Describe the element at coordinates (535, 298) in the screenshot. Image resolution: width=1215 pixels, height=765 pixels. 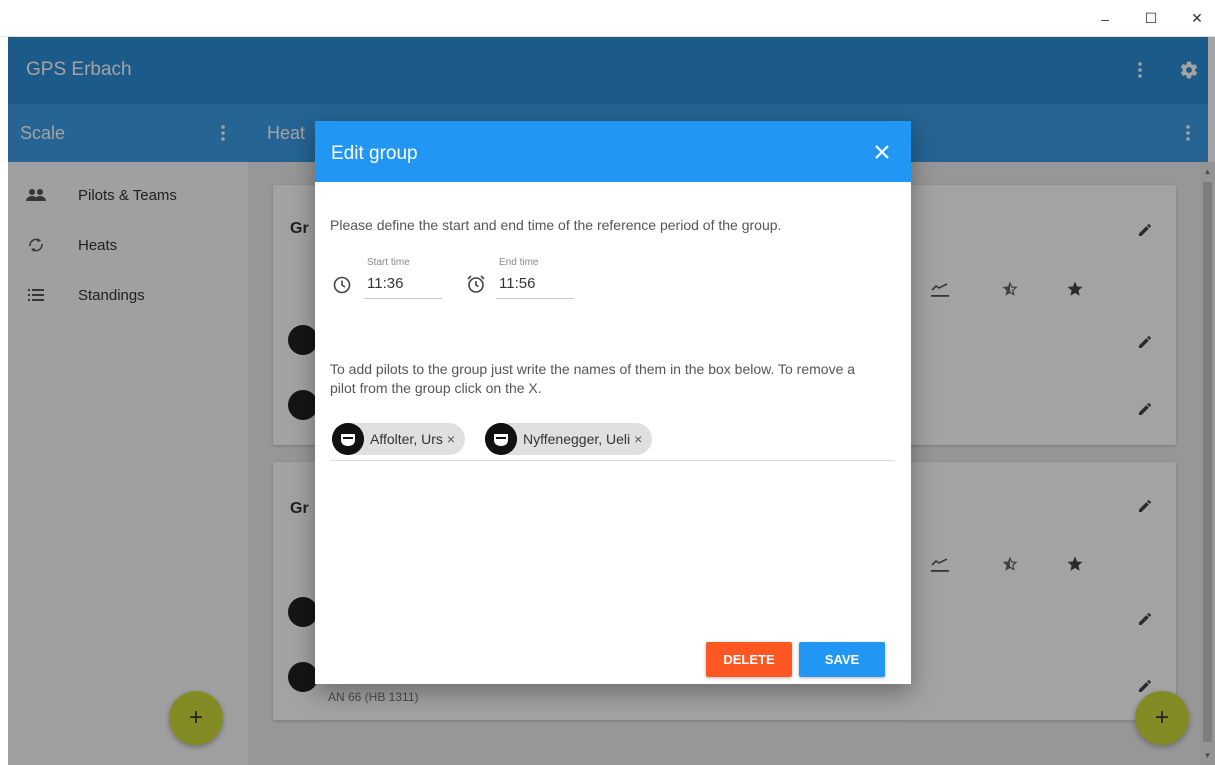
I see `end-time-underline` at that location.